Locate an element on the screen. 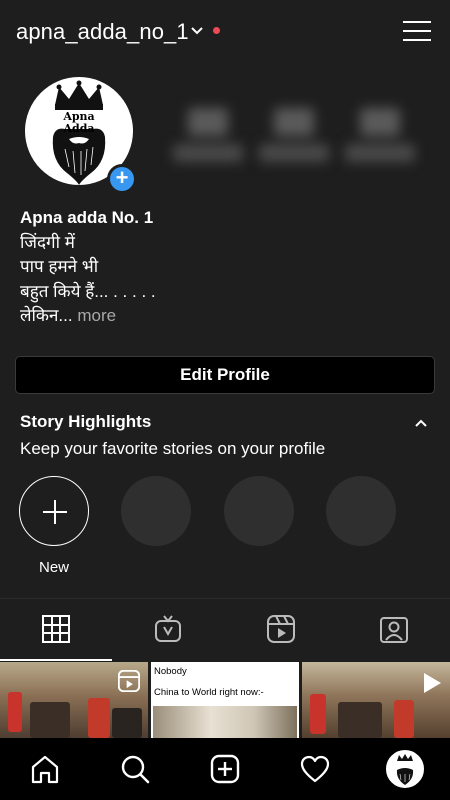 This screenshot has width=450, height=800. plus-icon is located at coordinates (55, 512).